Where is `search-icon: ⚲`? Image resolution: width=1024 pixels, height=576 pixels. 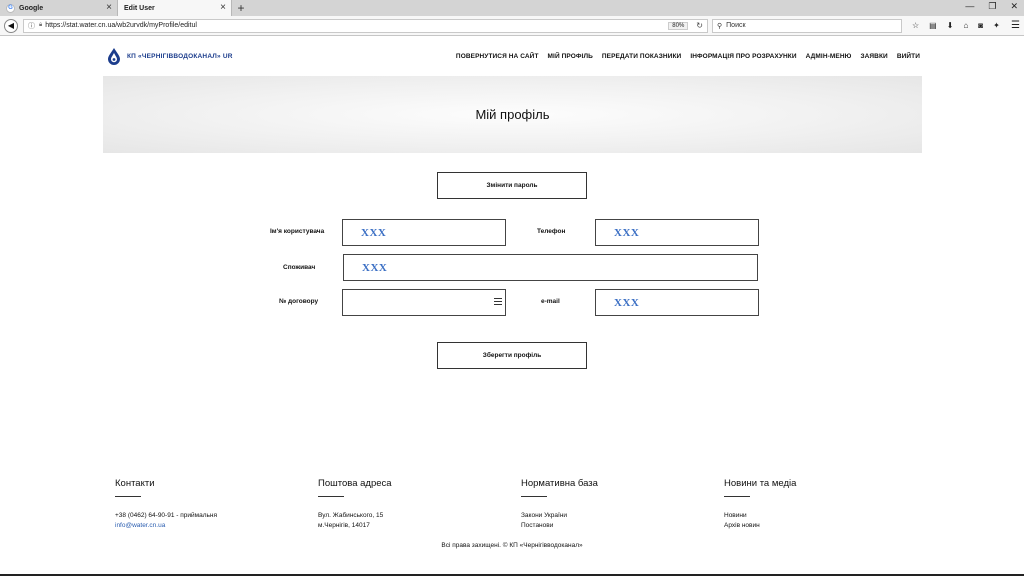
search-icon: ⚲ is located at coordinates (720, 26).